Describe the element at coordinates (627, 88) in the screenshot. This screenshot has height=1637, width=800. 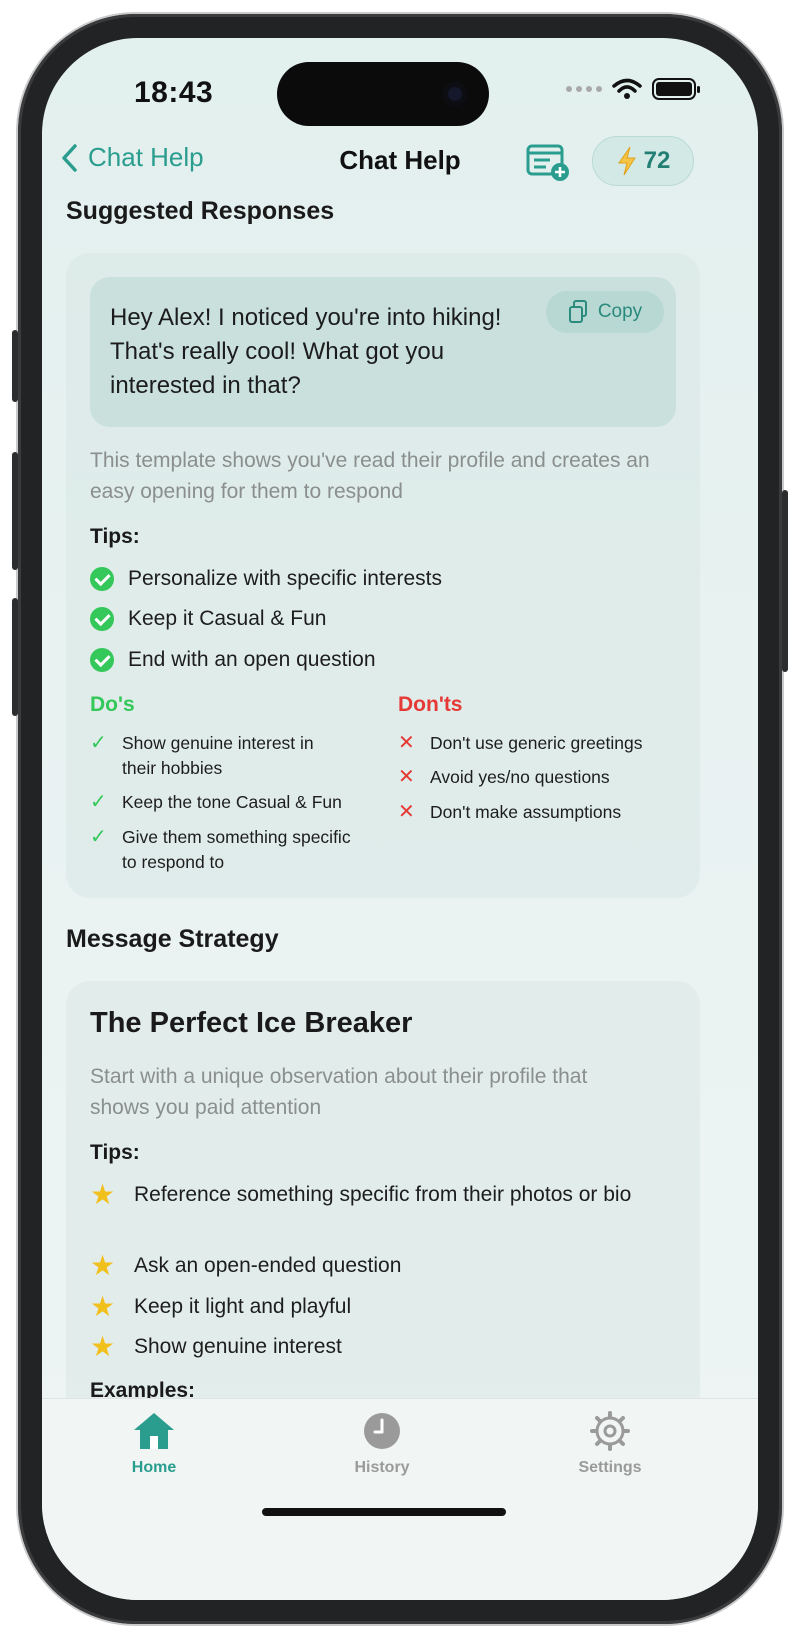
I see `wifi-icon` at that location.